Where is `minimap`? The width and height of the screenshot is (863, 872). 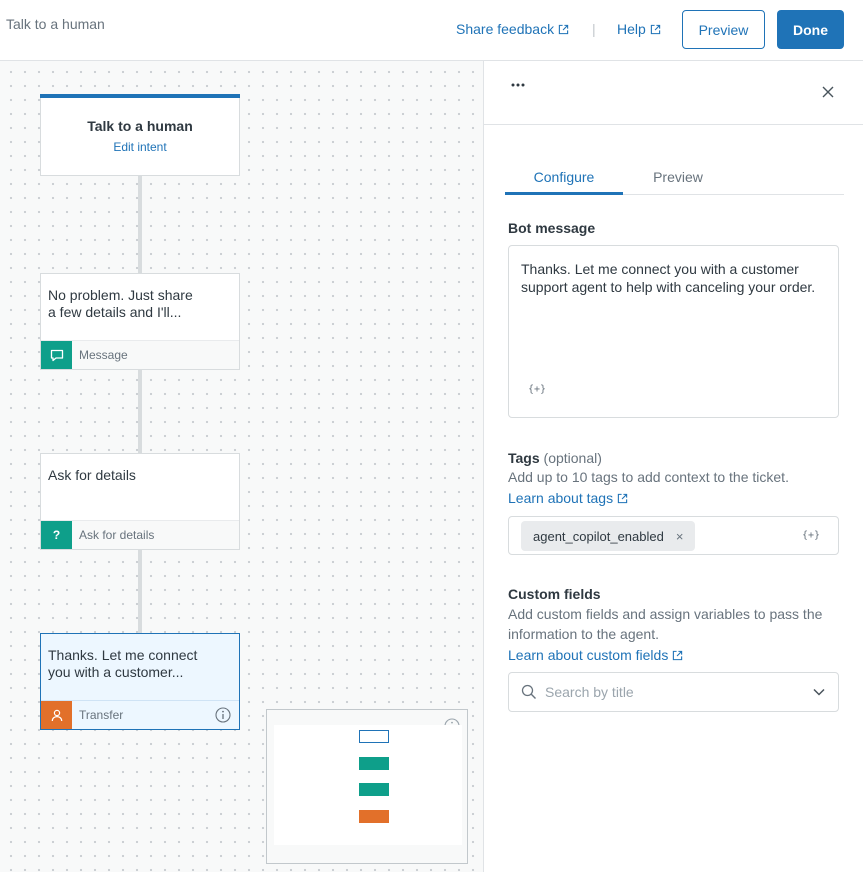 minimap is located at coordinates (367, 786).